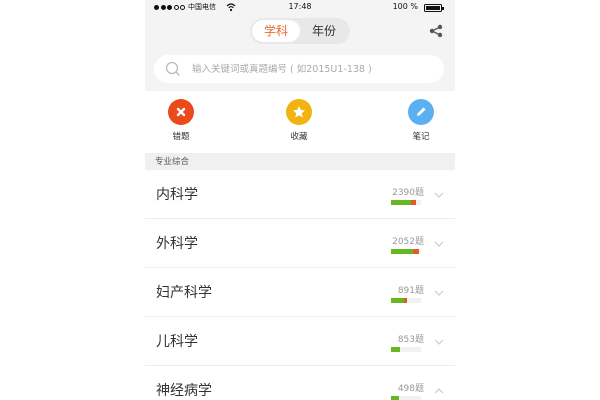 Image resolution: width=600 pixels, height=400 pixels. What do you see at coordinates (408, 242) in the screenshot?
I see `question-count: 2052题` at bounding box center [408, 242].